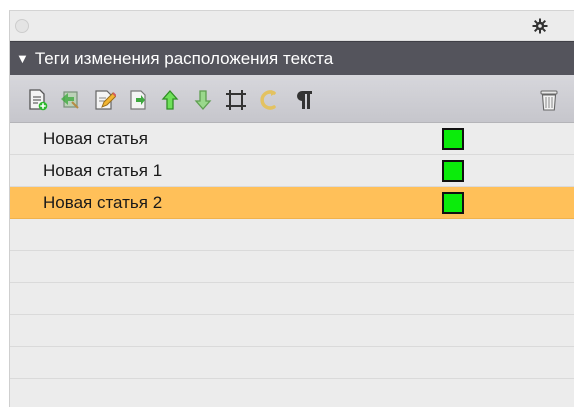 The image size is (574, 407). I want to click on gear-icon, so click(540, 26).